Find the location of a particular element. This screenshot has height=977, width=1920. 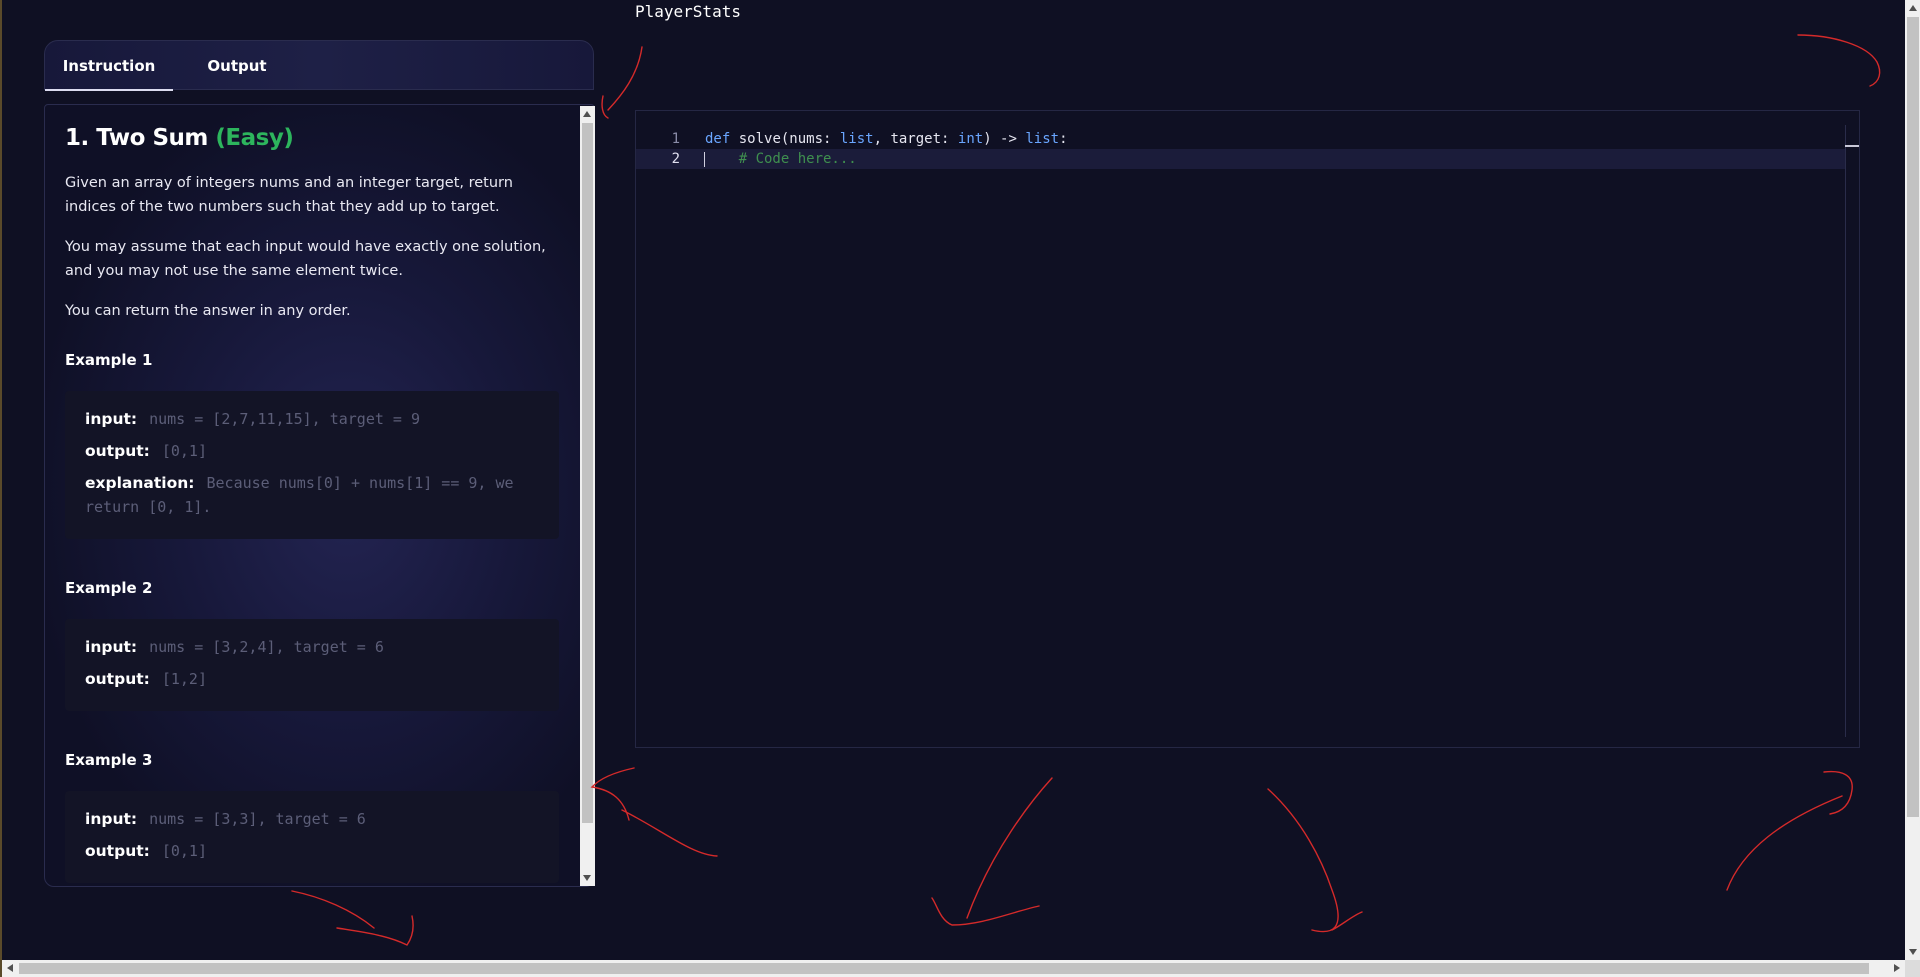

page-scroll-right-icon is located at coordinates (1897, 968).